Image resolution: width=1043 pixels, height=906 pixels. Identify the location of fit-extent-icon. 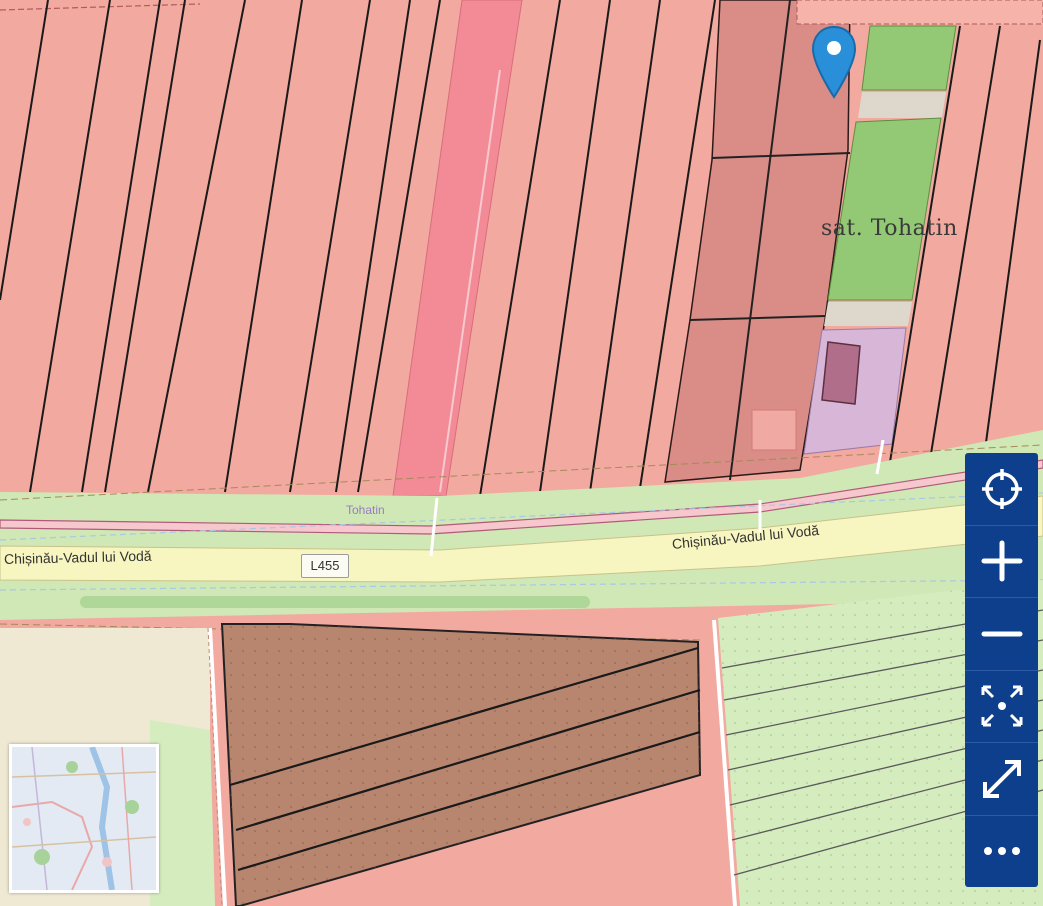
(1001, 706).